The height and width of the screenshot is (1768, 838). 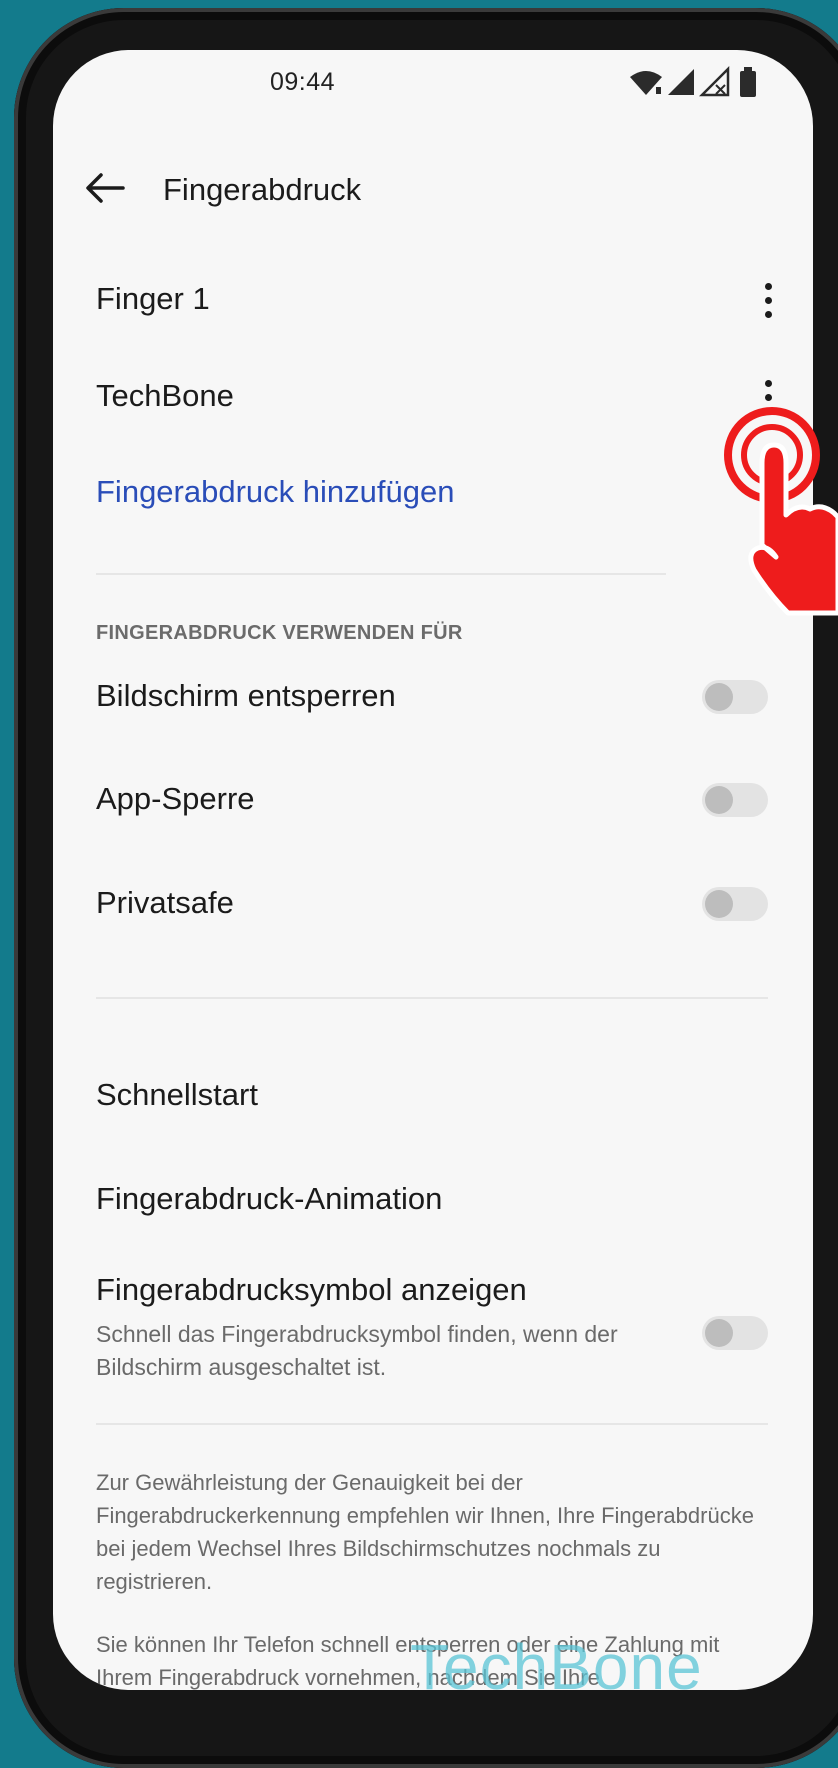 What do you see at coordinates (105, 188) in the screenshot?
I see `back-arrow-icon` at bounding box center [105, 188].